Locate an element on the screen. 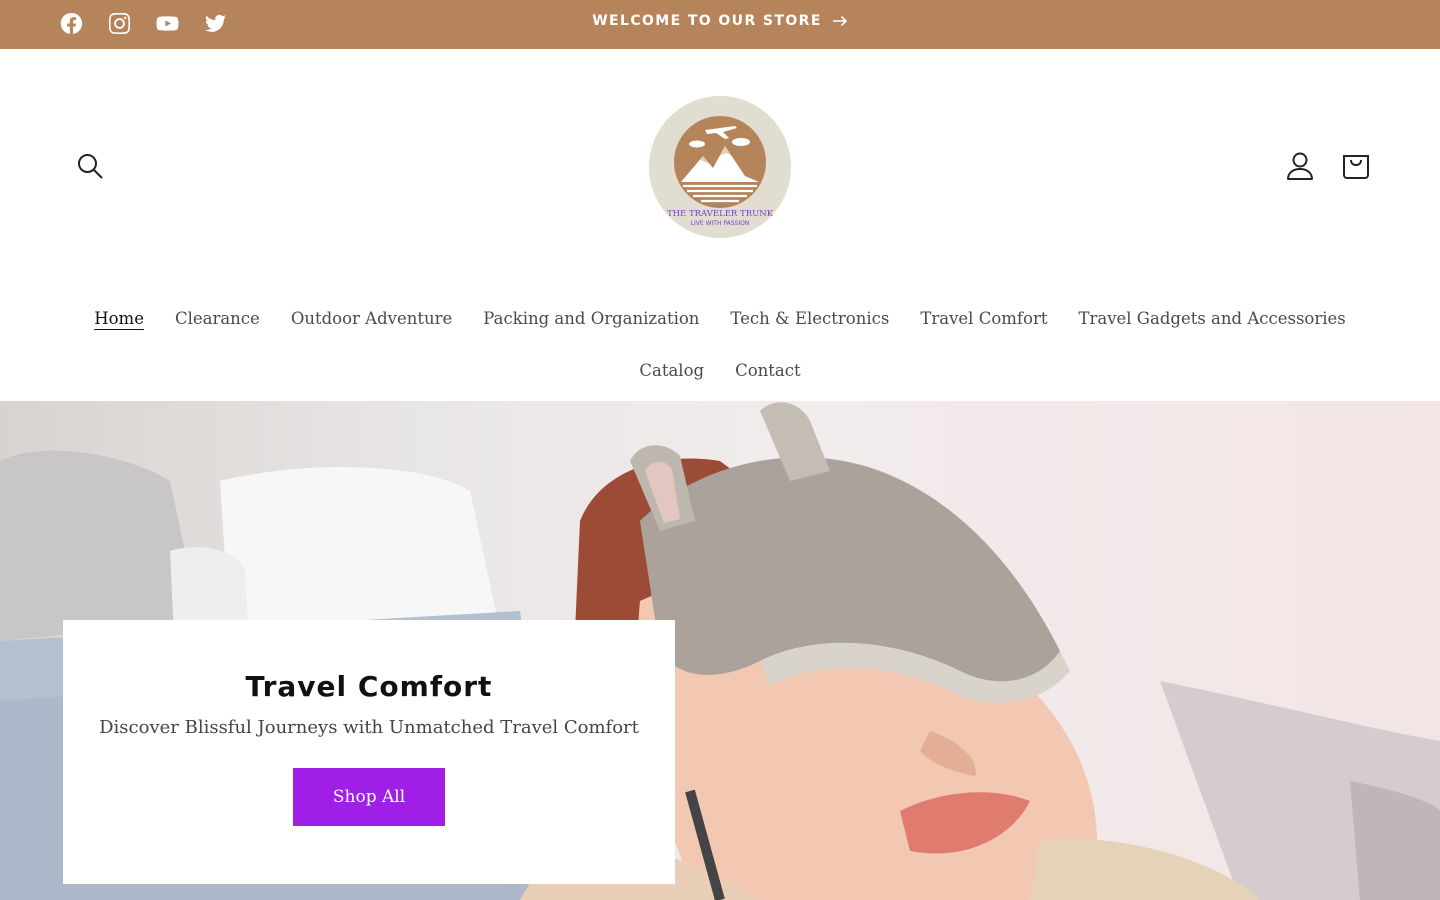 This screenshot has height=900, width=1440. account-icon is located at coordinates (1300, 166).